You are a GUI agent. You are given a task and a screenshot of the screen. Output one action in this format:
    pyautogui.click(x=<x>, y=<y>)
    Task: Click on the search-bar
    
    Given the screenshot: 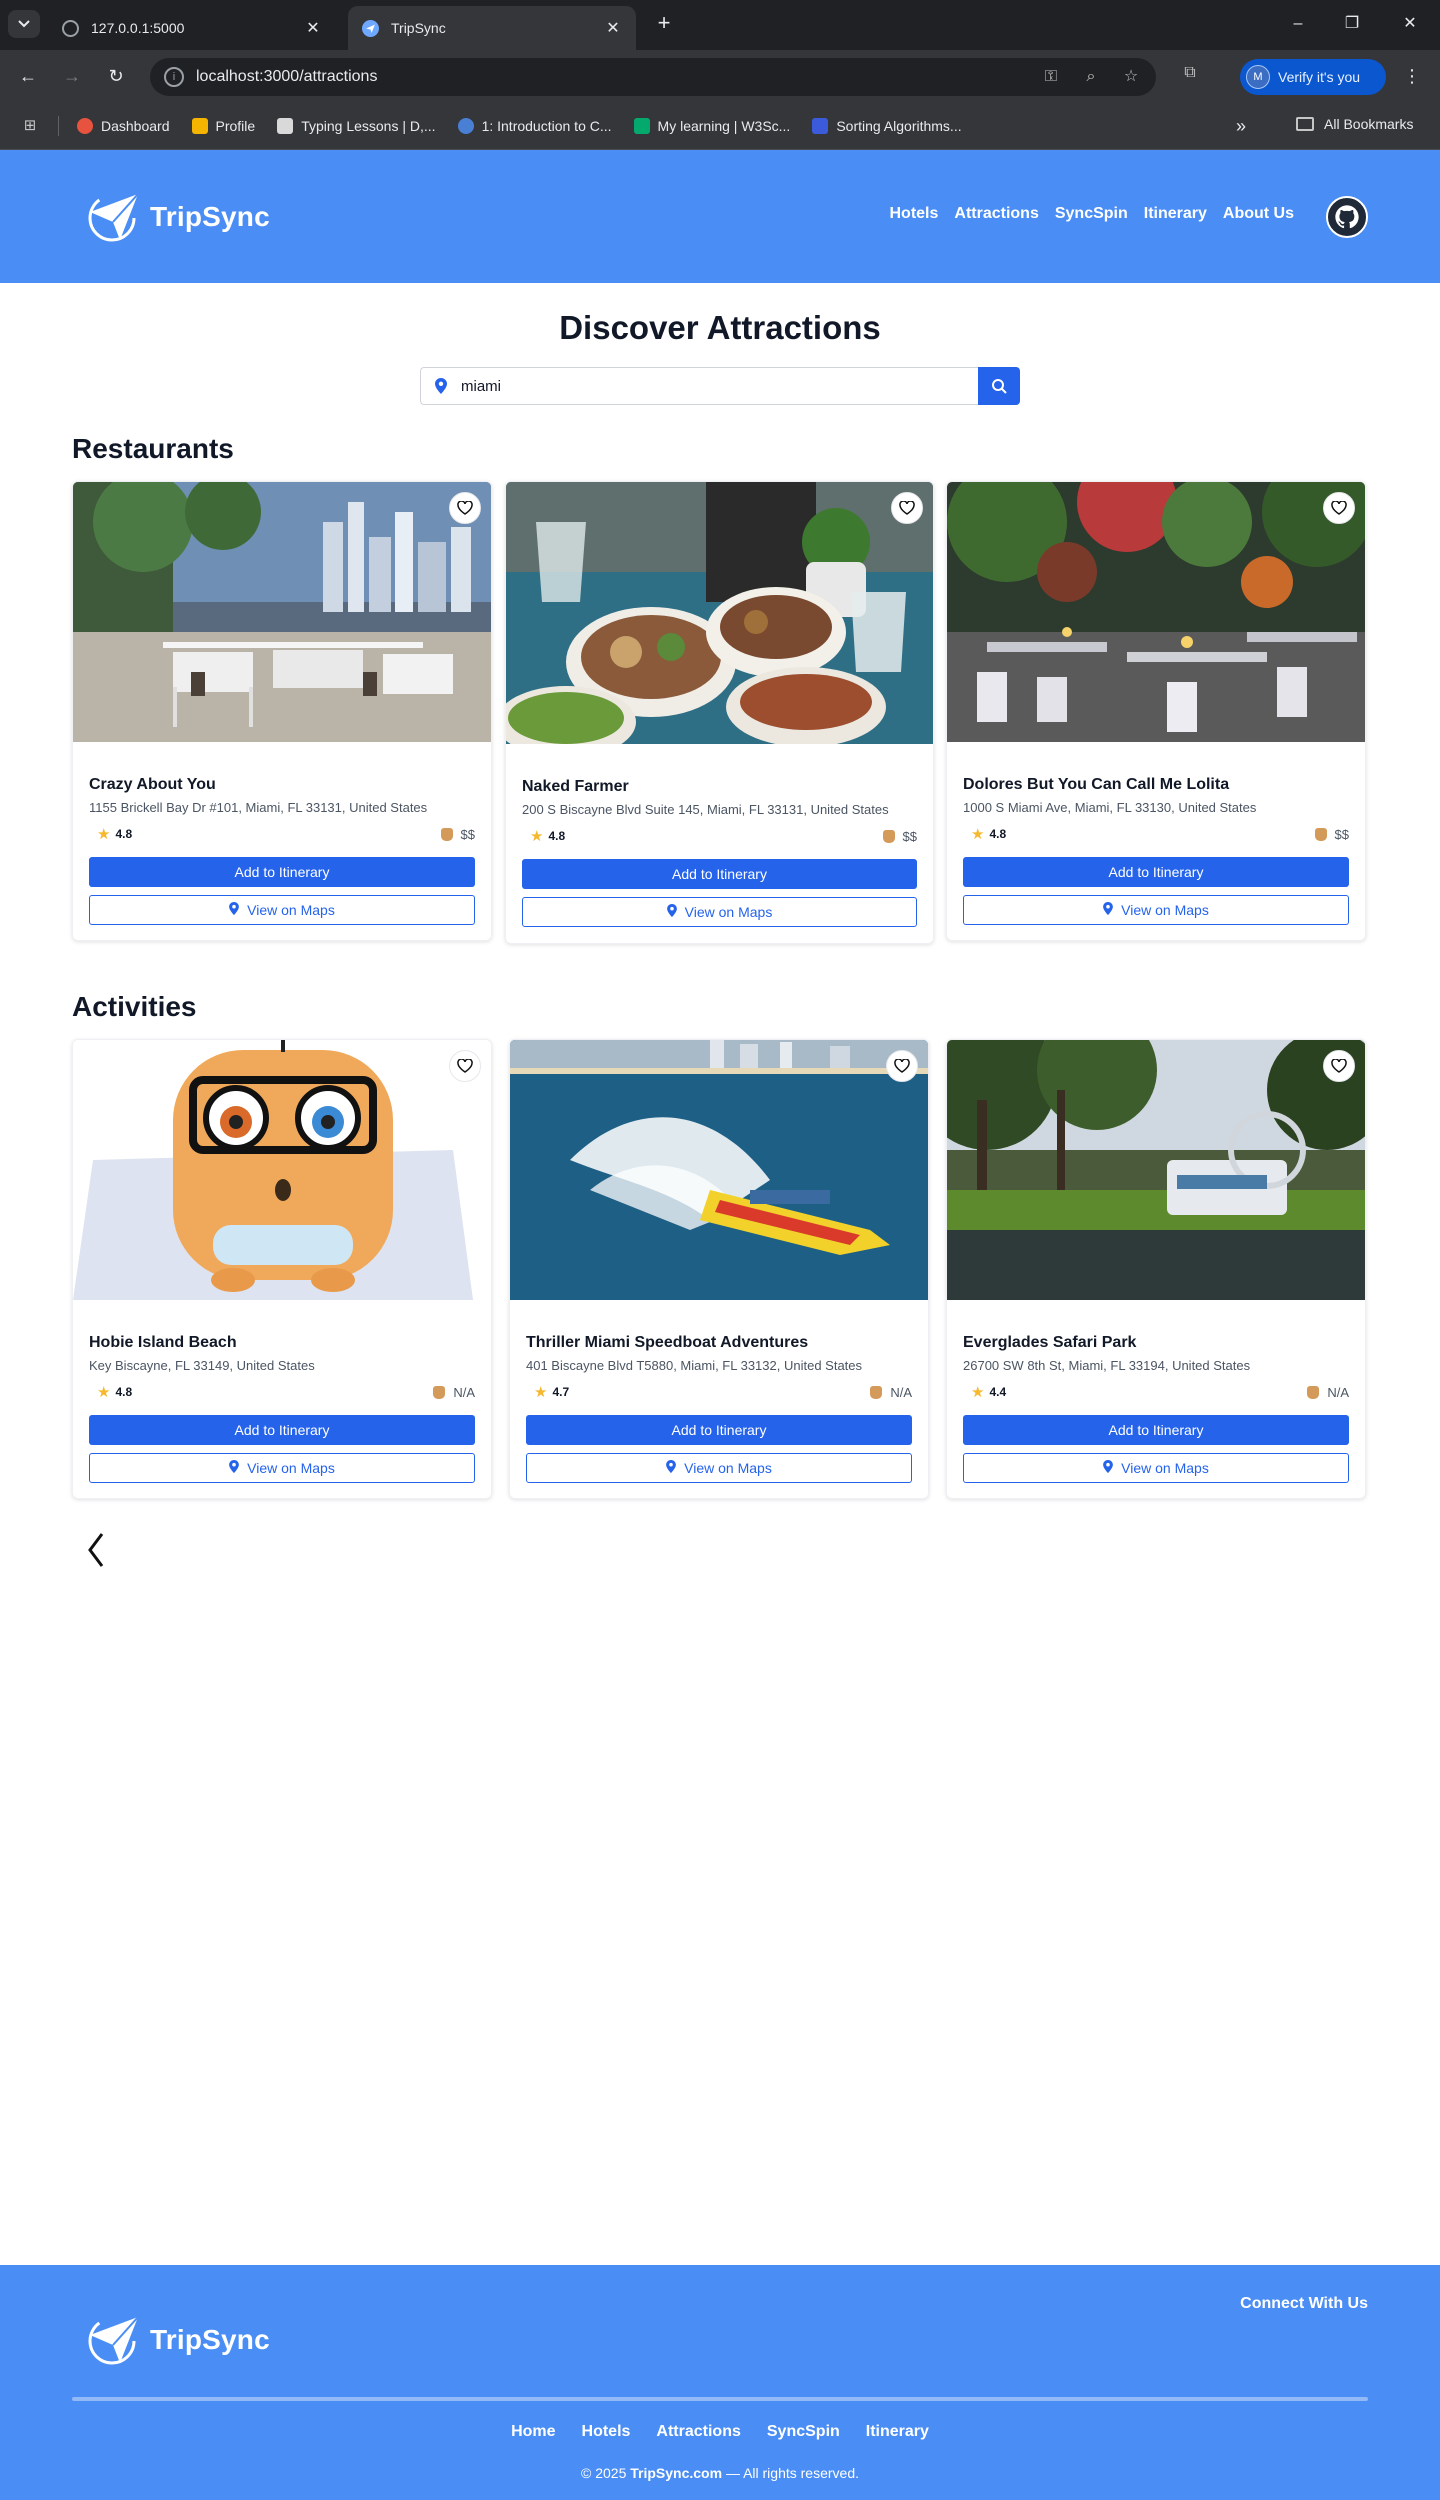 What is the action you would take?
    pyautogui.click(x=720, y=386)
    